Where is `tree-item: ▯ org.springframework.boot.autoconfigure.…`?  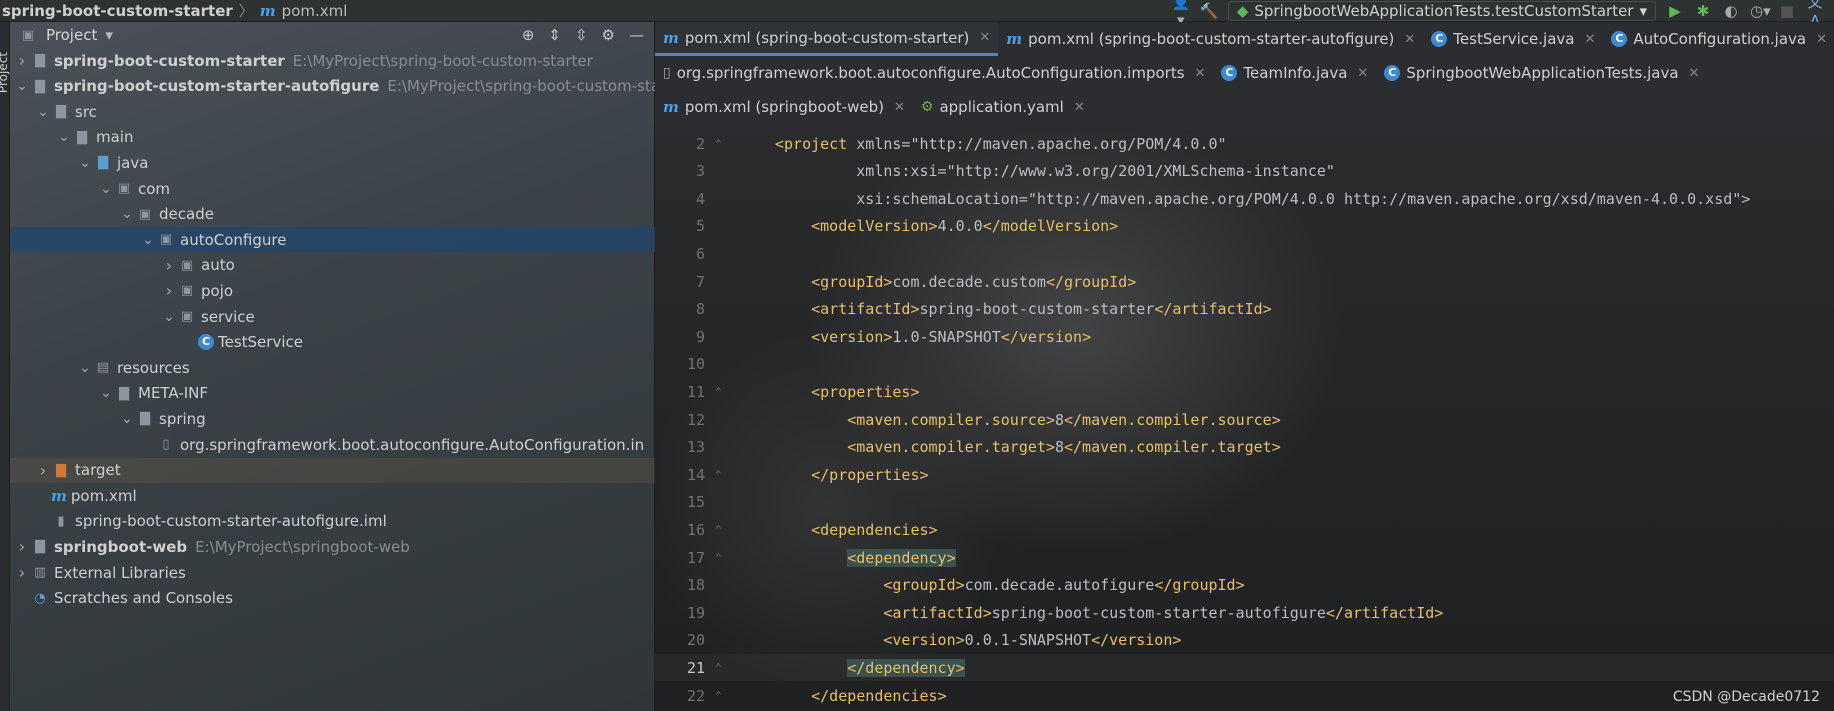
tree-item: ▯ org.springframework.boot.autoconfigure.… is located at coordinates (332, 444).